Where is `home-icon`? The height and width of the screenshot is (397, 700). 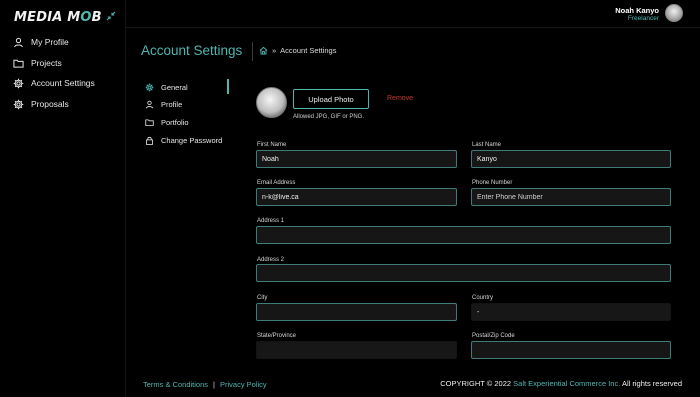 home-icon is located at coordinates (263, 50).